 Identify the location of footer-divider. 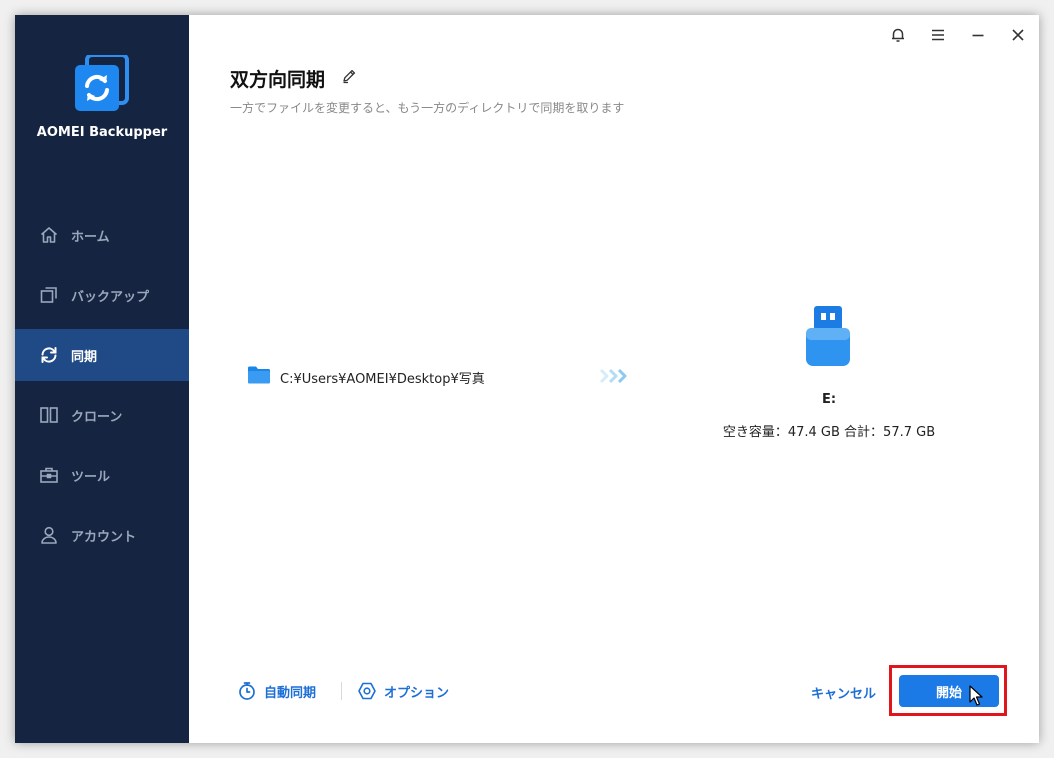
(341, 691).